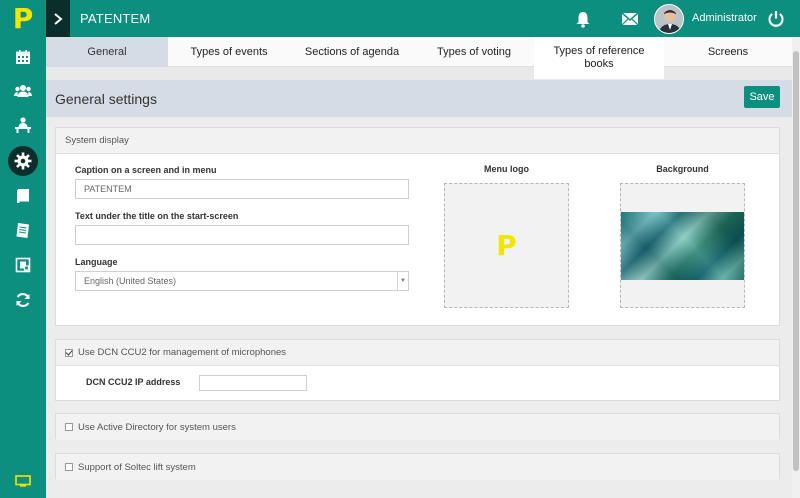 The image size is (800, 498). Describe the element at coordinates (599, 64) in the screenshot. I see `tab-types-of-reference-books-line2: books` at that location.